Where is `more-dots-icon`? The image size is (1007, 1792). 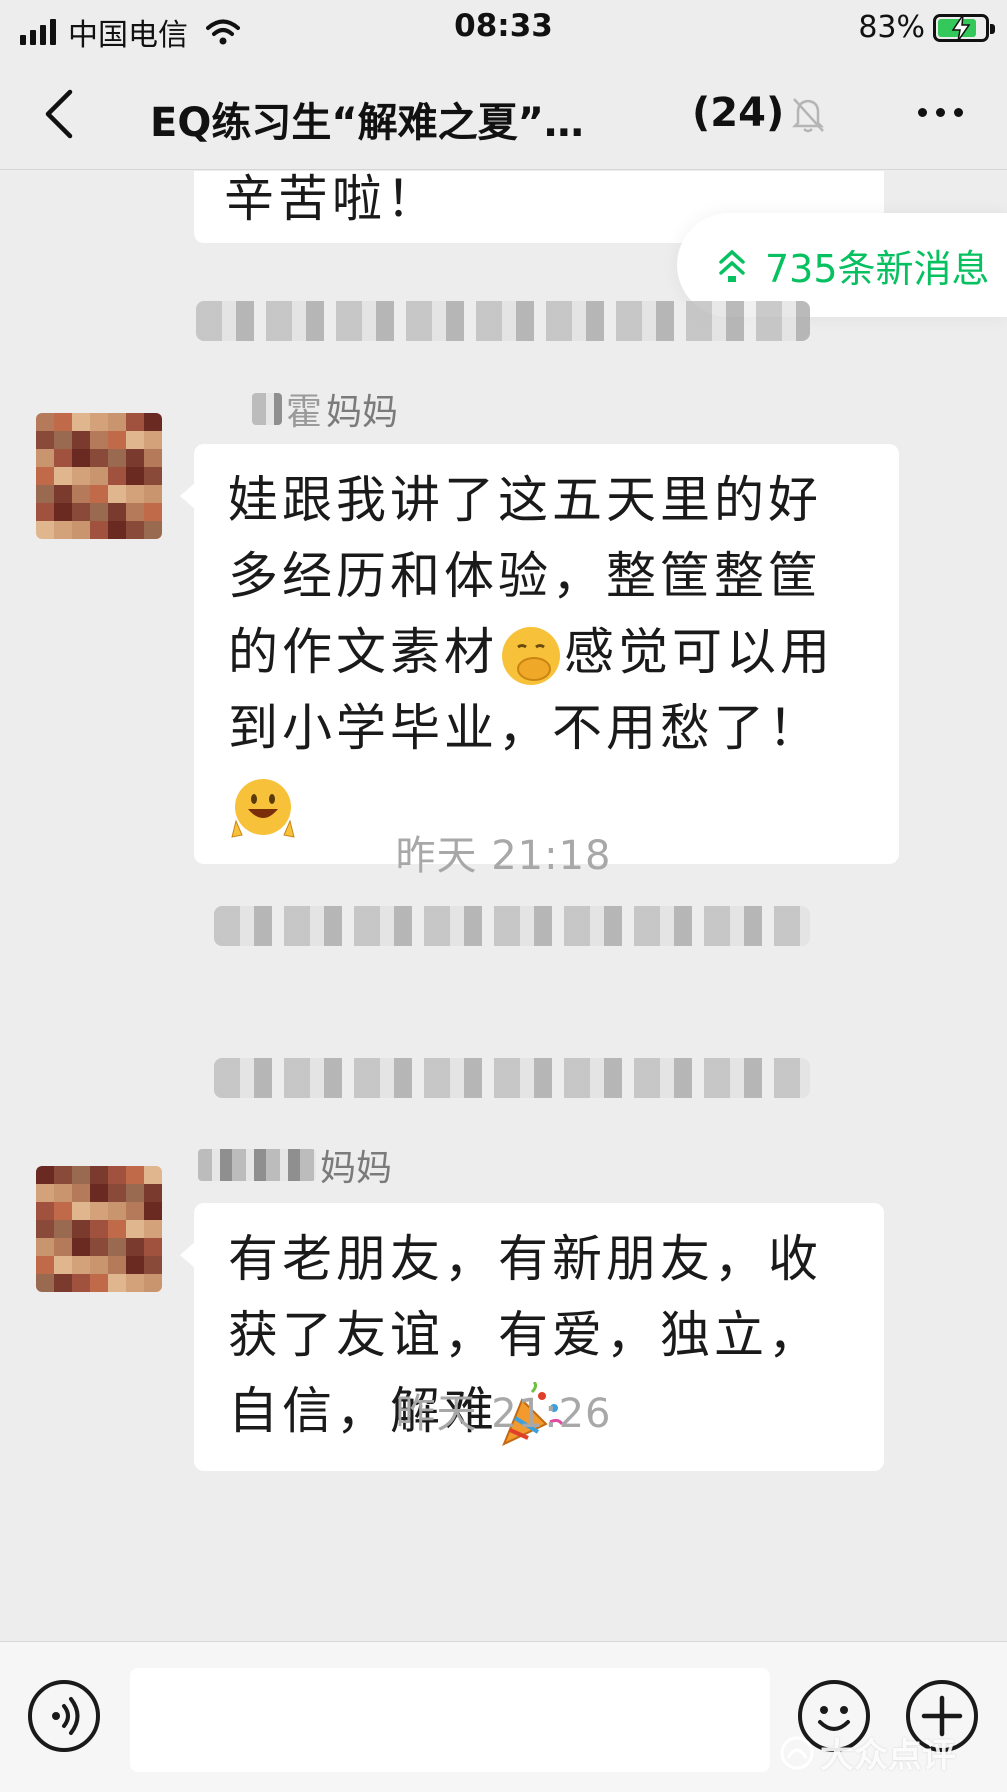 more-dots-icon is located at coordinates (940, 112).